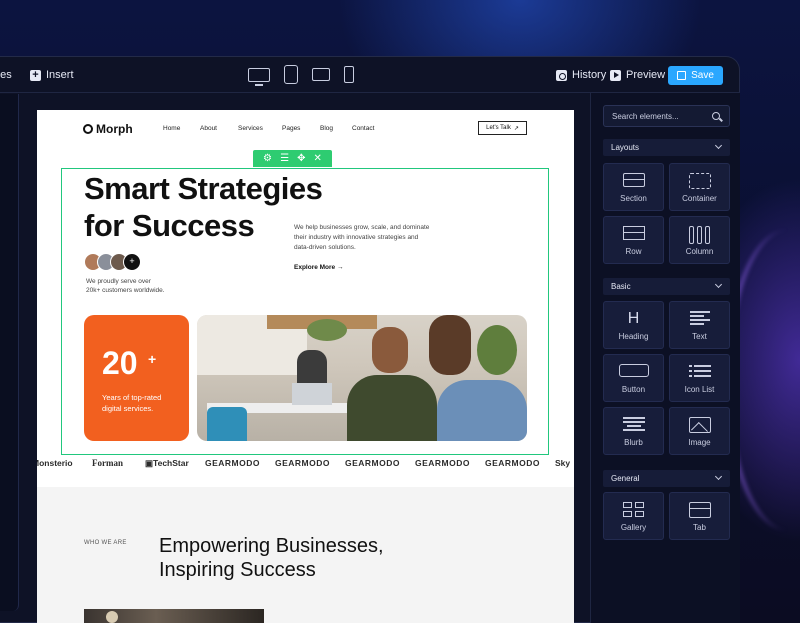 This screenshot has height=623, width=800. What do you see at coordinates (633, 251) in the screenshot?
I see `element-label: Row` at bounding box center [633, 251].